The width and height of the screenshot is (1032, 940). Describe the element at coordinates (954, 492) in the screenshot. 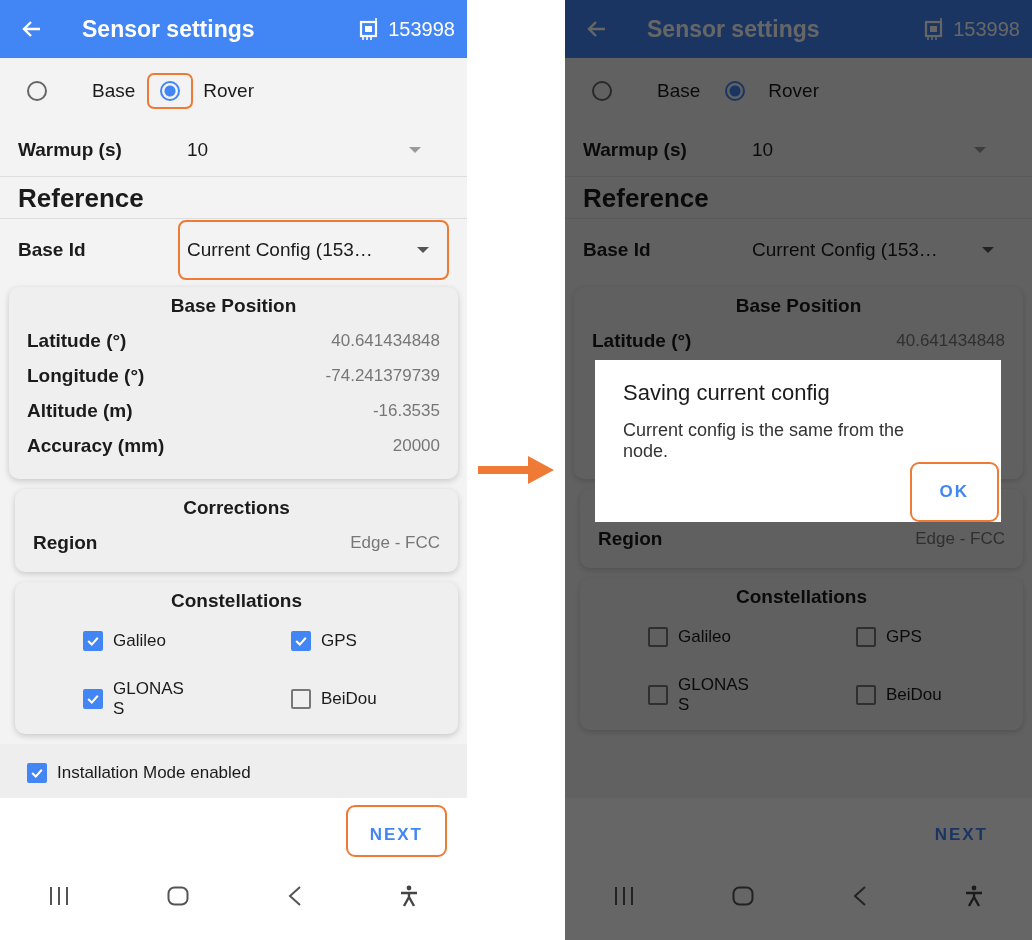

I see `ok-button: OK` at that location.